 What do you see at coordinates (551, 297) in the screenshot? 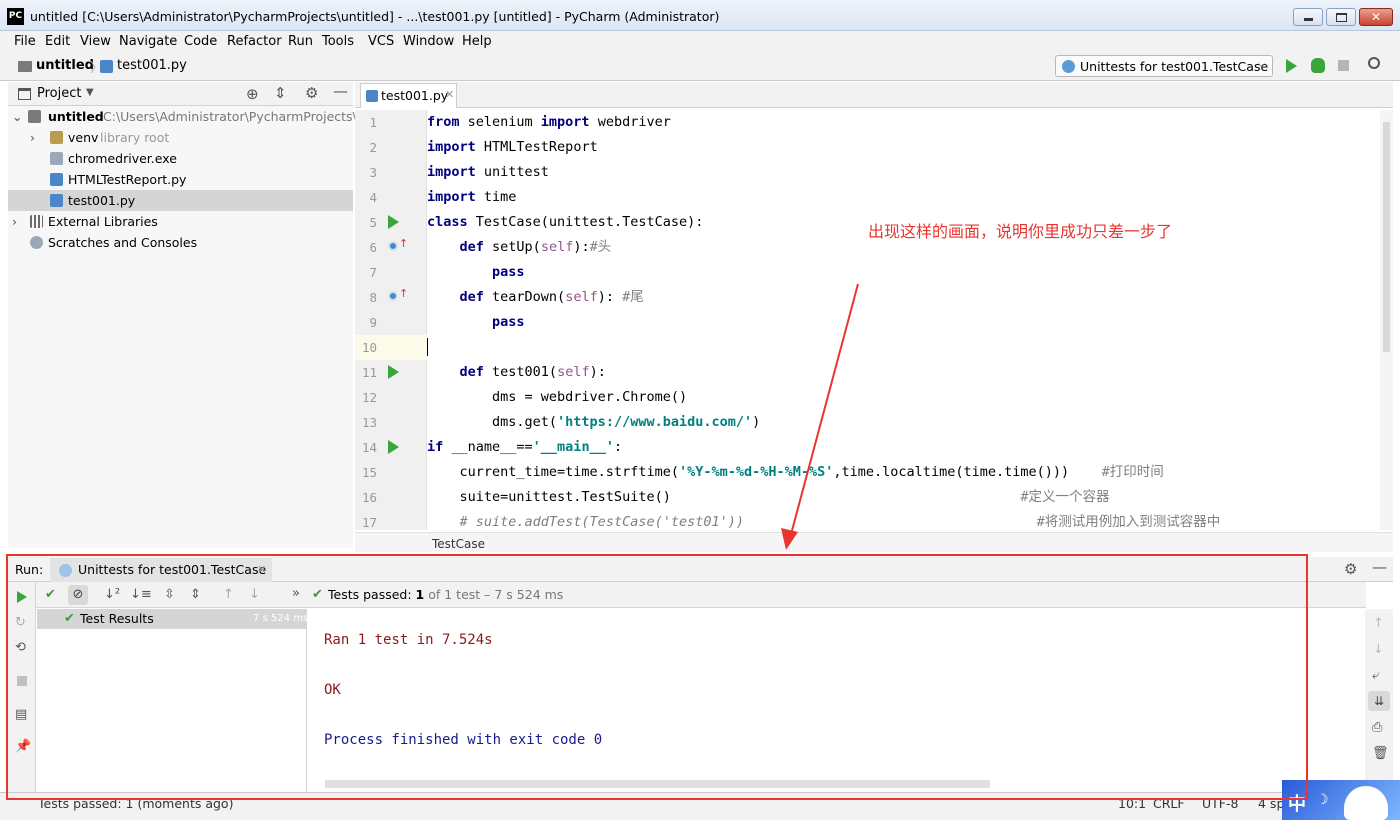
I see `code-line: def tearDown(self): #尾` at bounding box center [551, 297].